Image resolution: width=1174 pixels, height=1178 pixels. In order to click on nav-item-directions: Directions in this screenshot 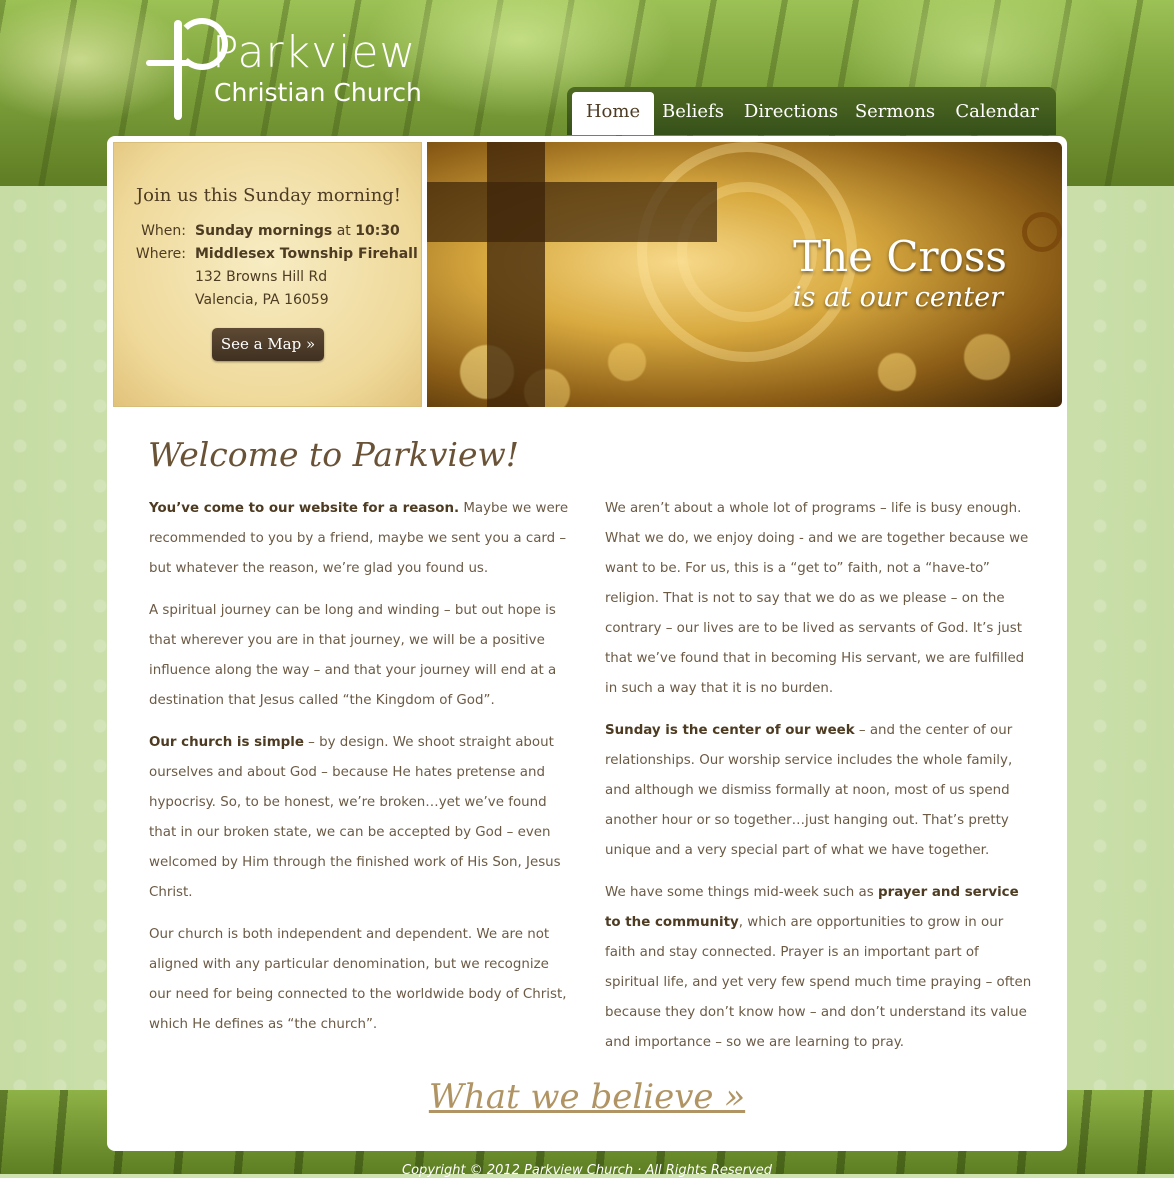, I will do `click(791, 113)`.